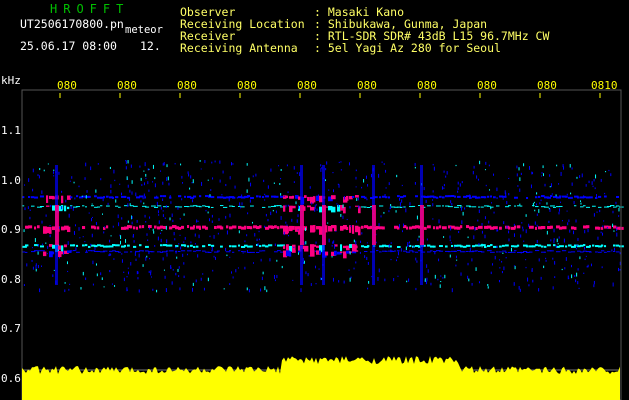 Image resolution: width=629 pixels, height=400 pixels. I want to click on time-ticks, so click(330, 95).